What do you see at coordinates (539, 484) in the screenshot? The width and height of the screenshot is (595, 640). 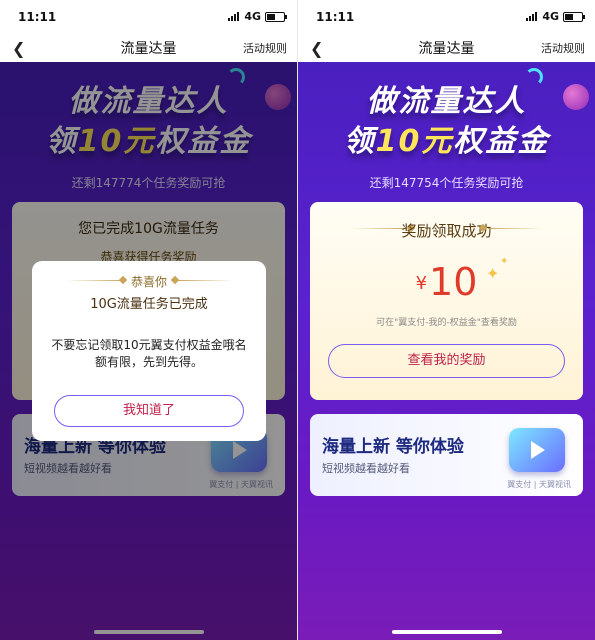 I see `brand-label: 翼支付 | 天翼视讯` at bounding box center [539, 484].